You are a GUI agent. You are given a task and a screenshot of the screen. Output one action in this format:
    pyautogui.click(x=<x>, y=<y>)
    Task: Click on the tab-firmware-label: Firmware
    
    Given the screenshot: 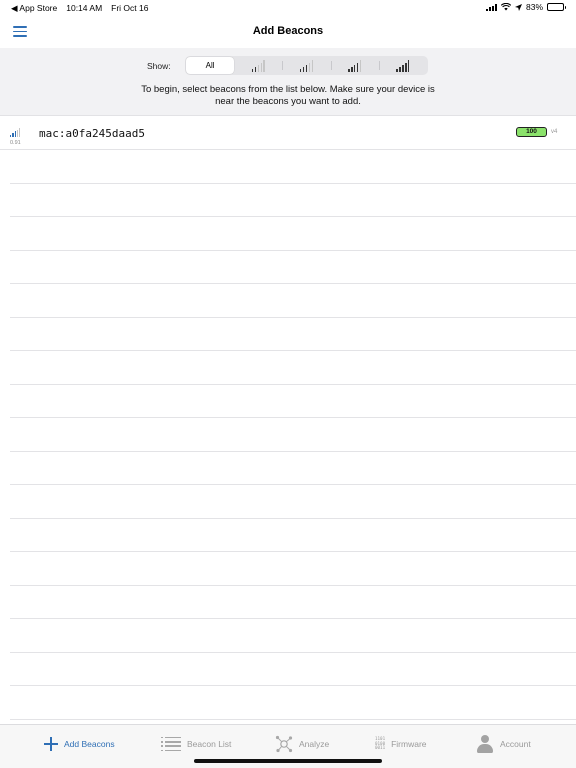 What is the action you would take?
    pyautogui.click(x=409, y=744)
    